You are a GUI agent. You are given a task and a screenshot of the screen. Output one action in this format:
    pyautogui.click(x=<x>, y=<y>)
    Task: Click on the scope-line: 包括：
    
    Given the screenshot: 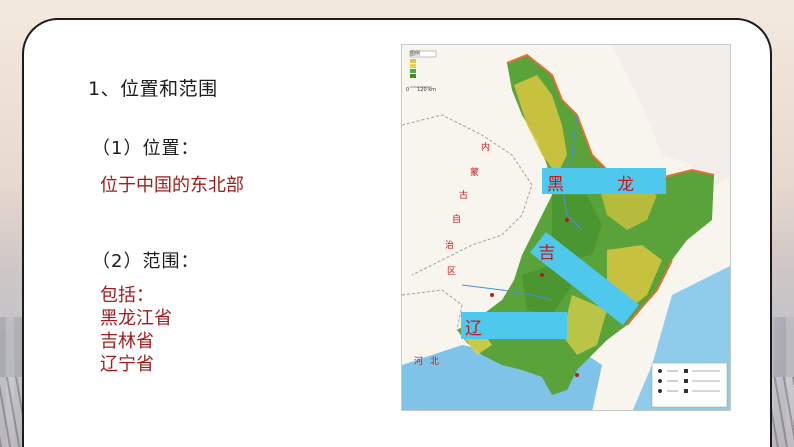 What is the action you would take?
    pyautogui.click(x=127, y=295)
    